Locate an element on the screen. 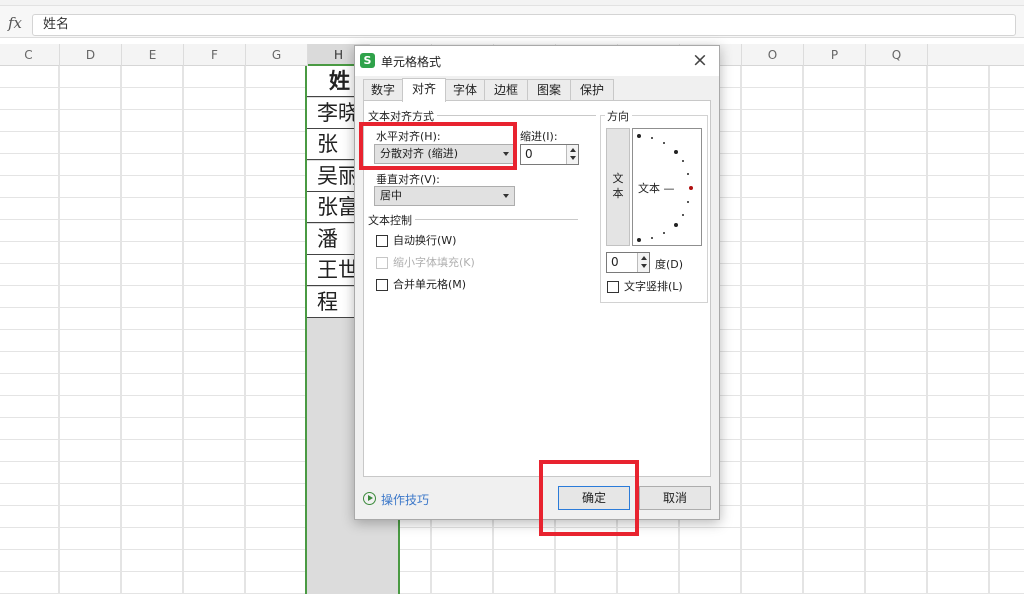  shrink-to-fit-checkbox: 缩小字体填充(K) is located at coordinates (441, 263).